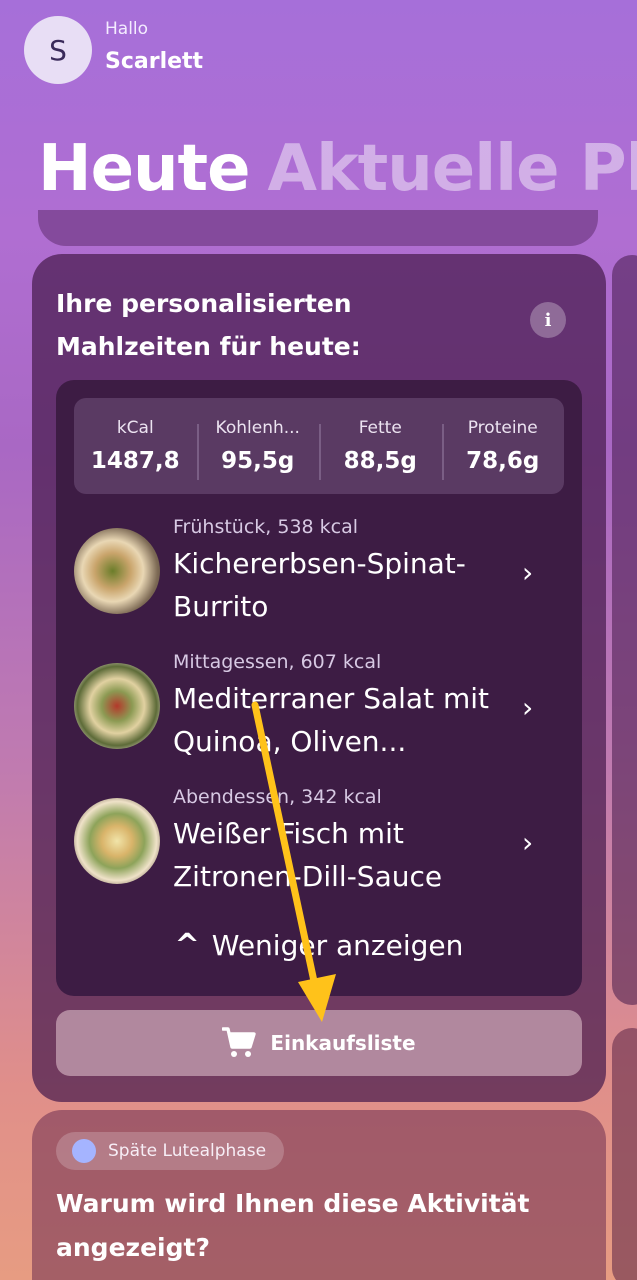 This screenshot has height=1280, width=637. I want to click on stat-value: 1487,8, so click(135, 461).